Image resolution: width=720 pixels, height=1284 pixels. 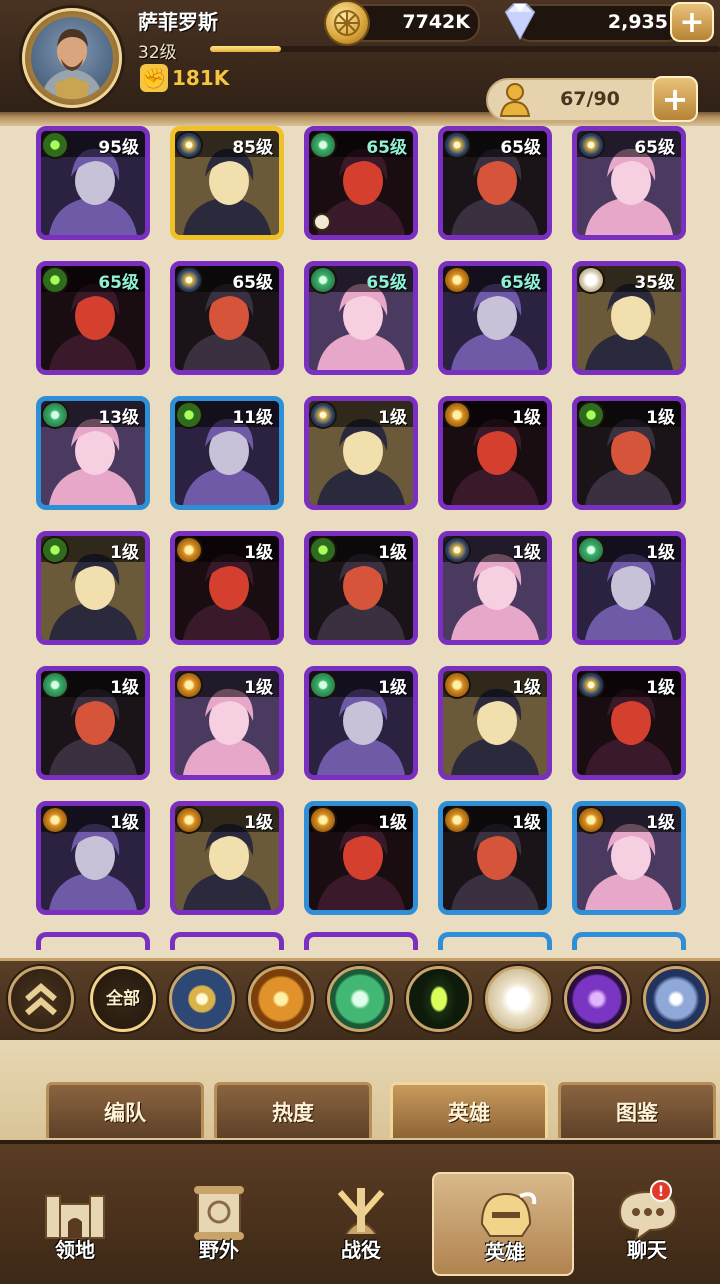 What do you see at coordinates (591, 280) in the screenshot?
I see `dimension-faction-icon` at bounding box center [591, 280].